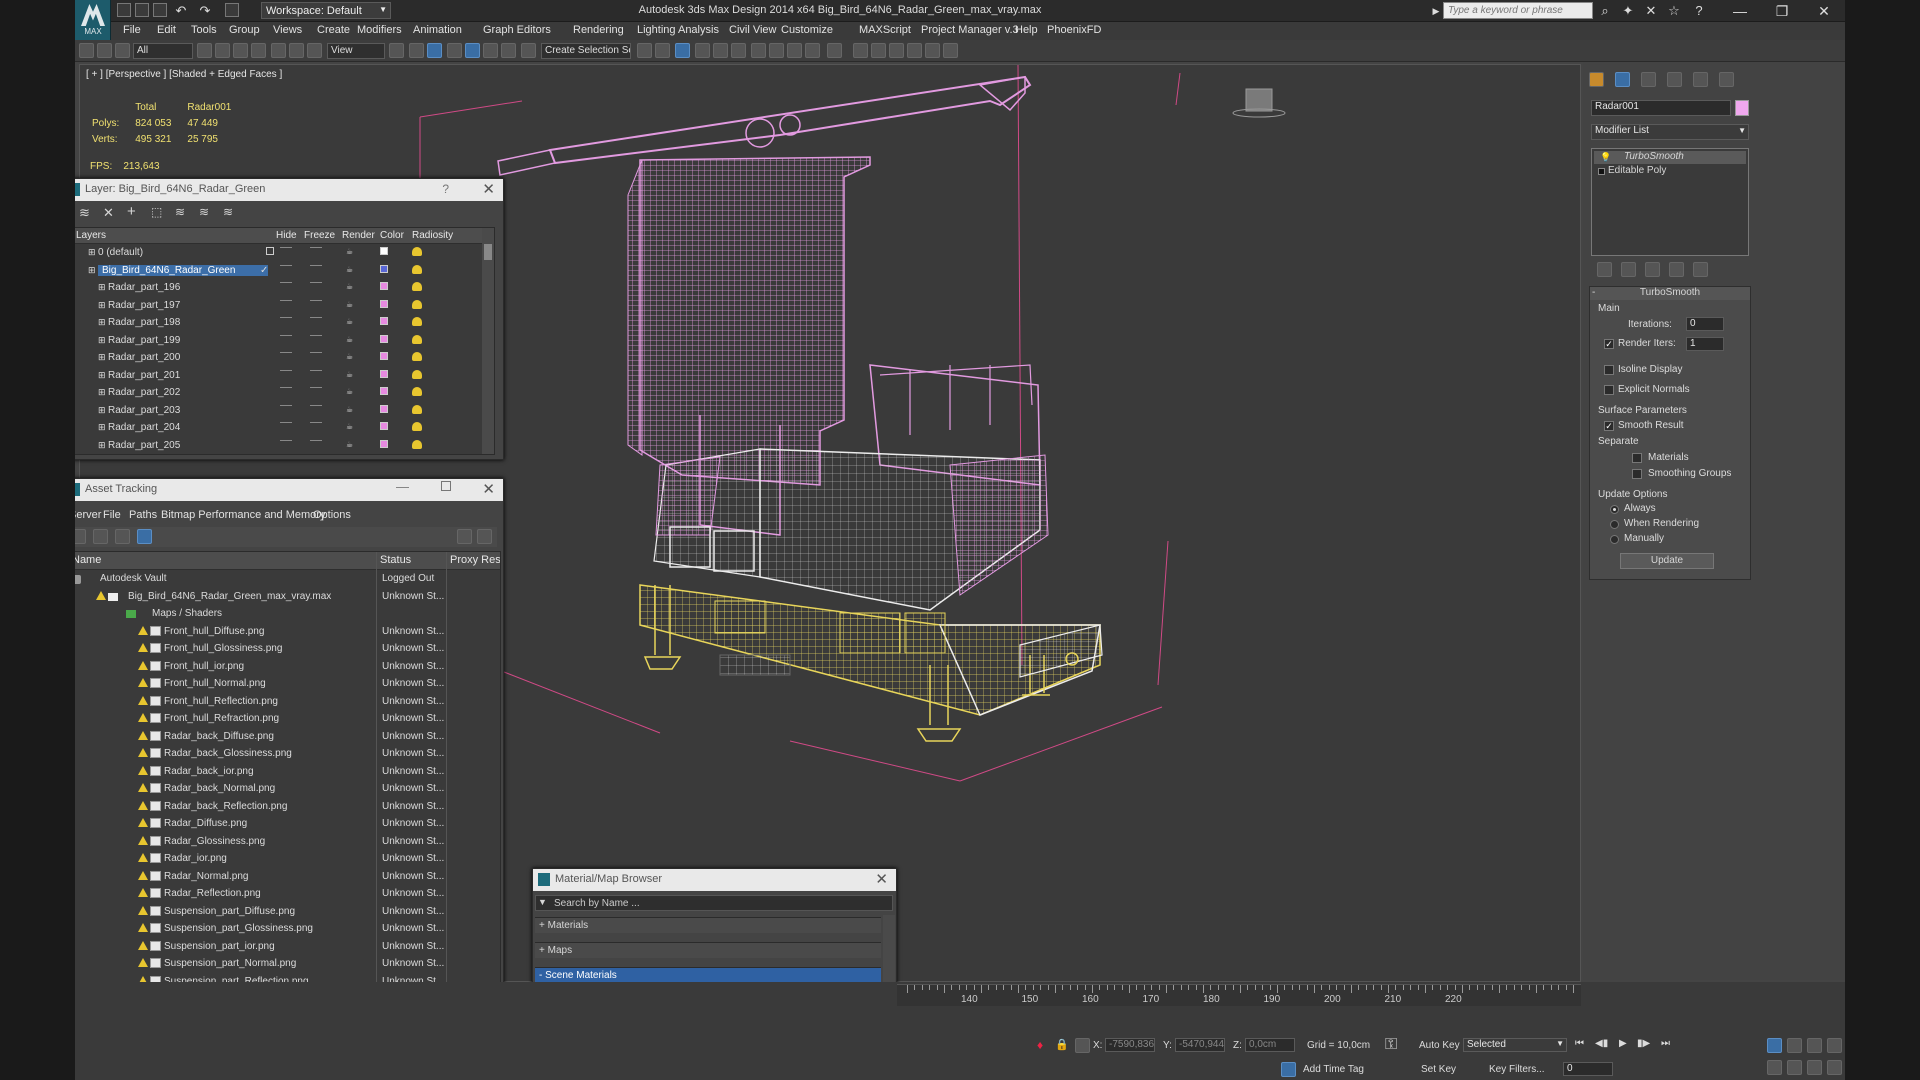 This screenshot has height=1080, width=1920. Describe the element at coordinates (124, 10) in the screenshot. I see `new-file-icon` at that location.